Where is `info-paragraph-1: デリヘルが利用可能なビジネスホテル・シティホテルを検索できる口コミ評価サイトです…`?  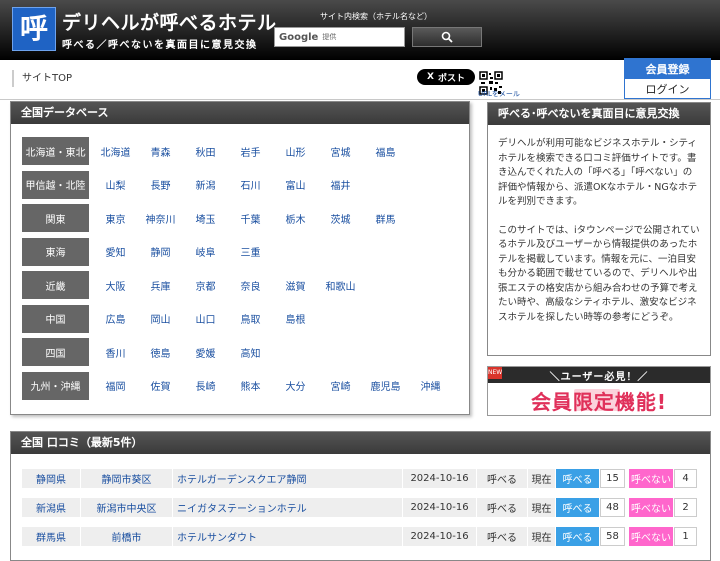 info-paragraph-1: デリヘルが利用可能なビジネスホテル・シティホテルを検索できる口コミ評価サイトです… is located at coordinates (598, 172).